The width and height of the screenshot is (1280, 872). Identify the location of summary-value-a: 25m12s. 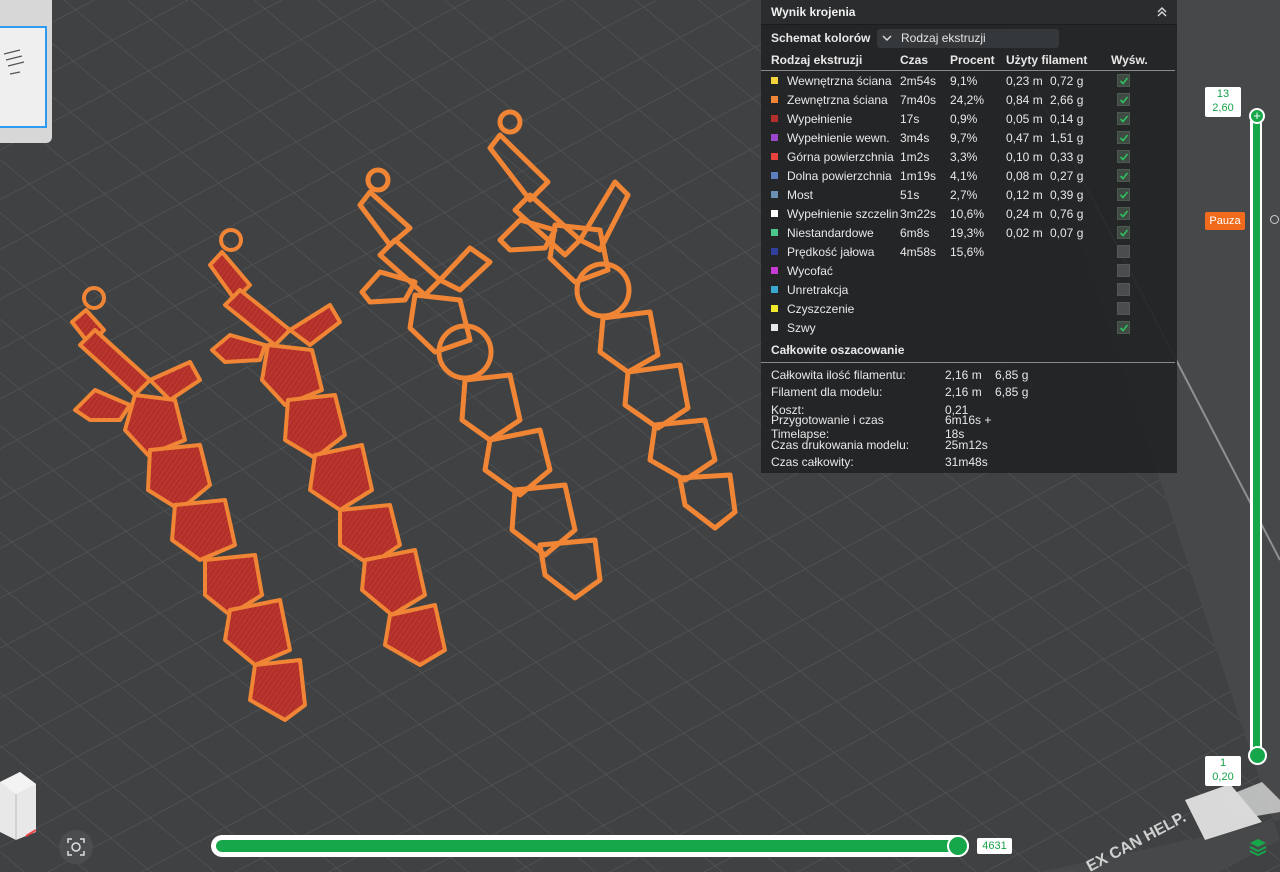
(966, 444).